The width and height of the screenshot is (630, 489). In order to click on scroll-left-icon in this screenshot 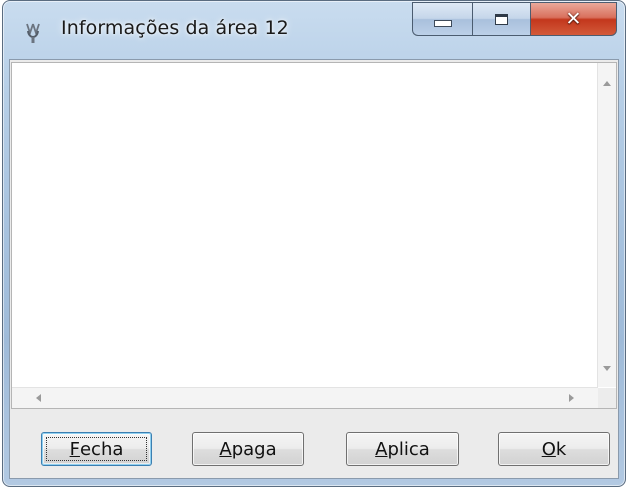, I will do `click(38, 398)`.